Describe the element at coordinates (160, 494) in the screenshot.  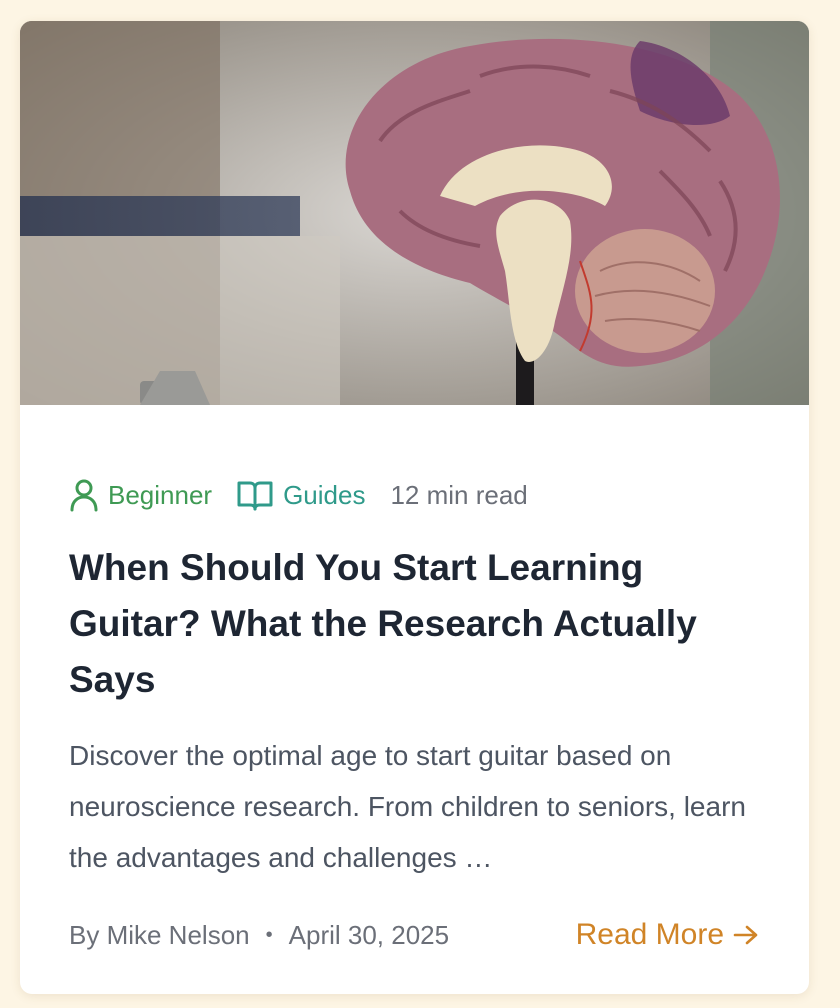
I see `level-label: Beginner` at that location.